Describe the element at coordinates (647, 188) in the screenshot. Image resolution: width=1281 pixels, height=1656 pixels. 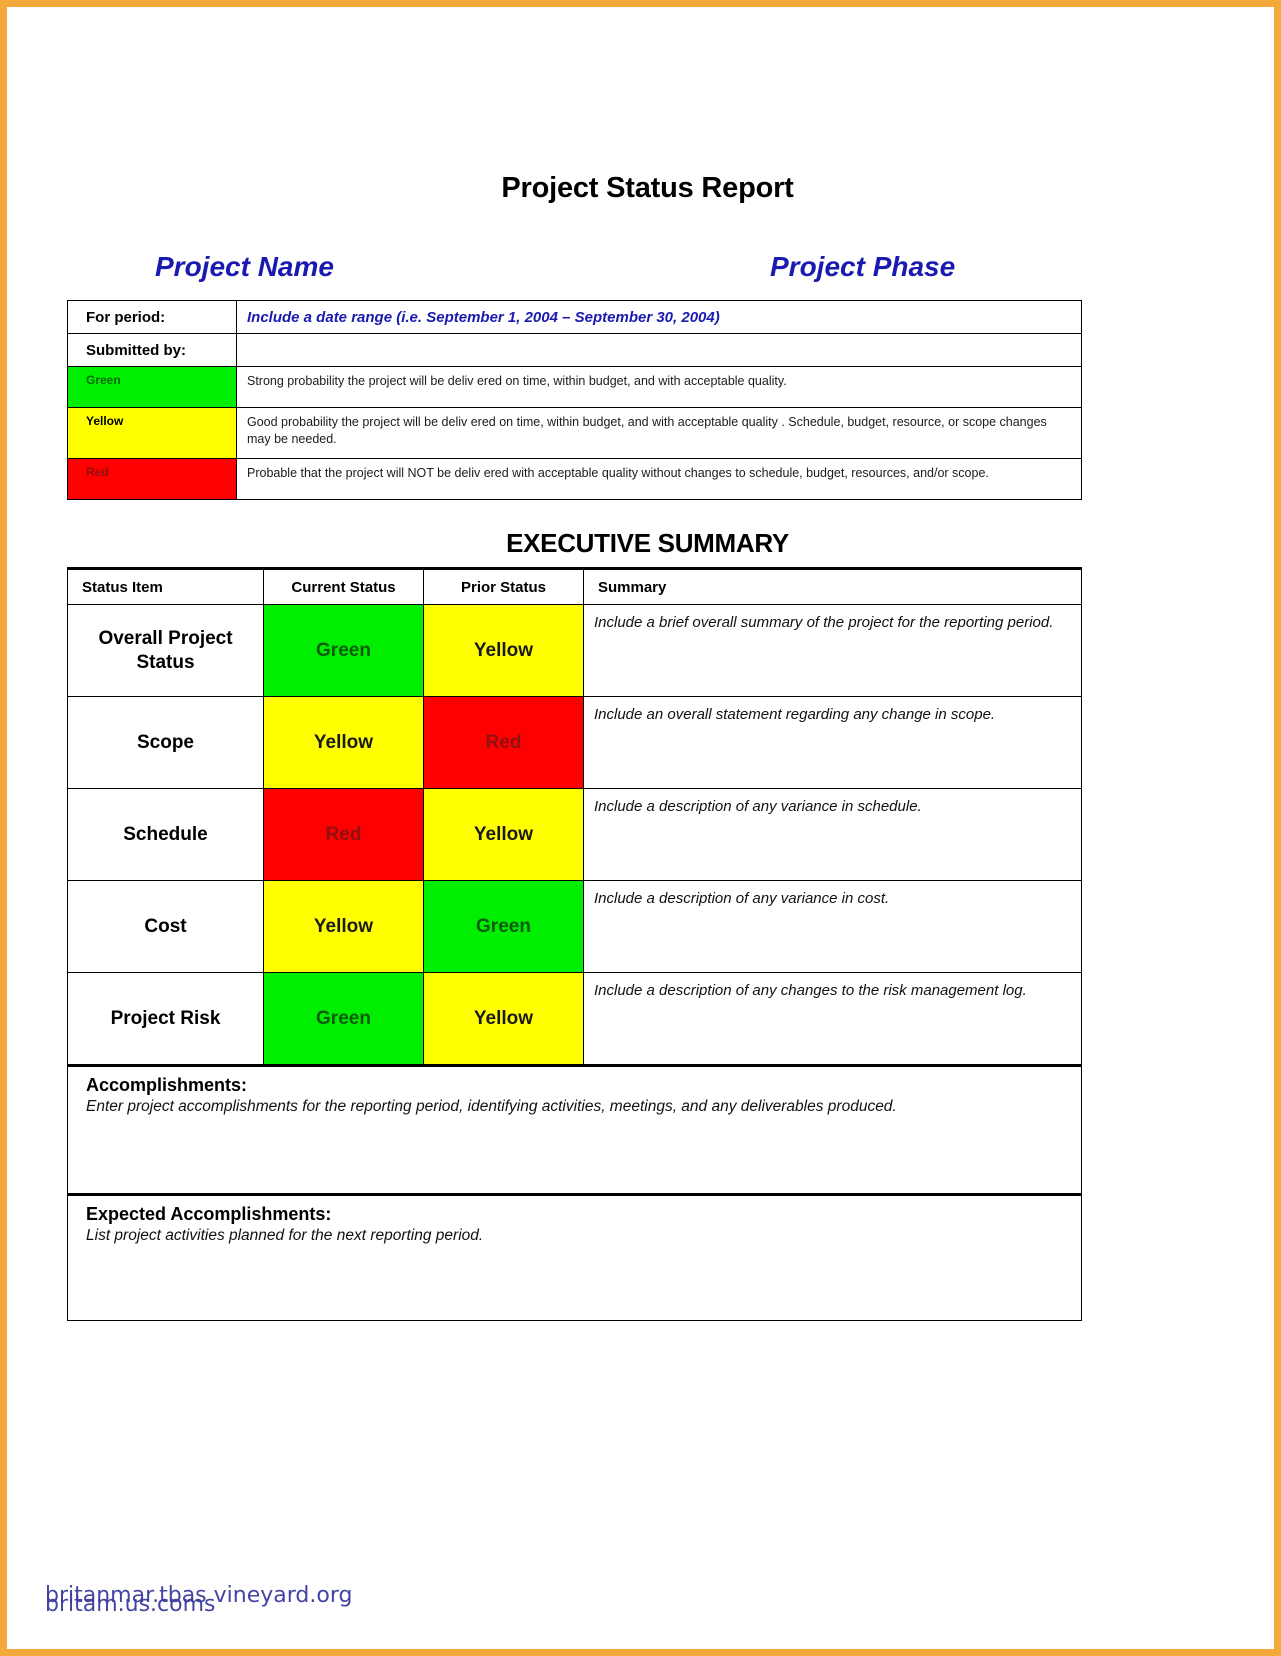
I see `page-title: Project Status Report` at that location.